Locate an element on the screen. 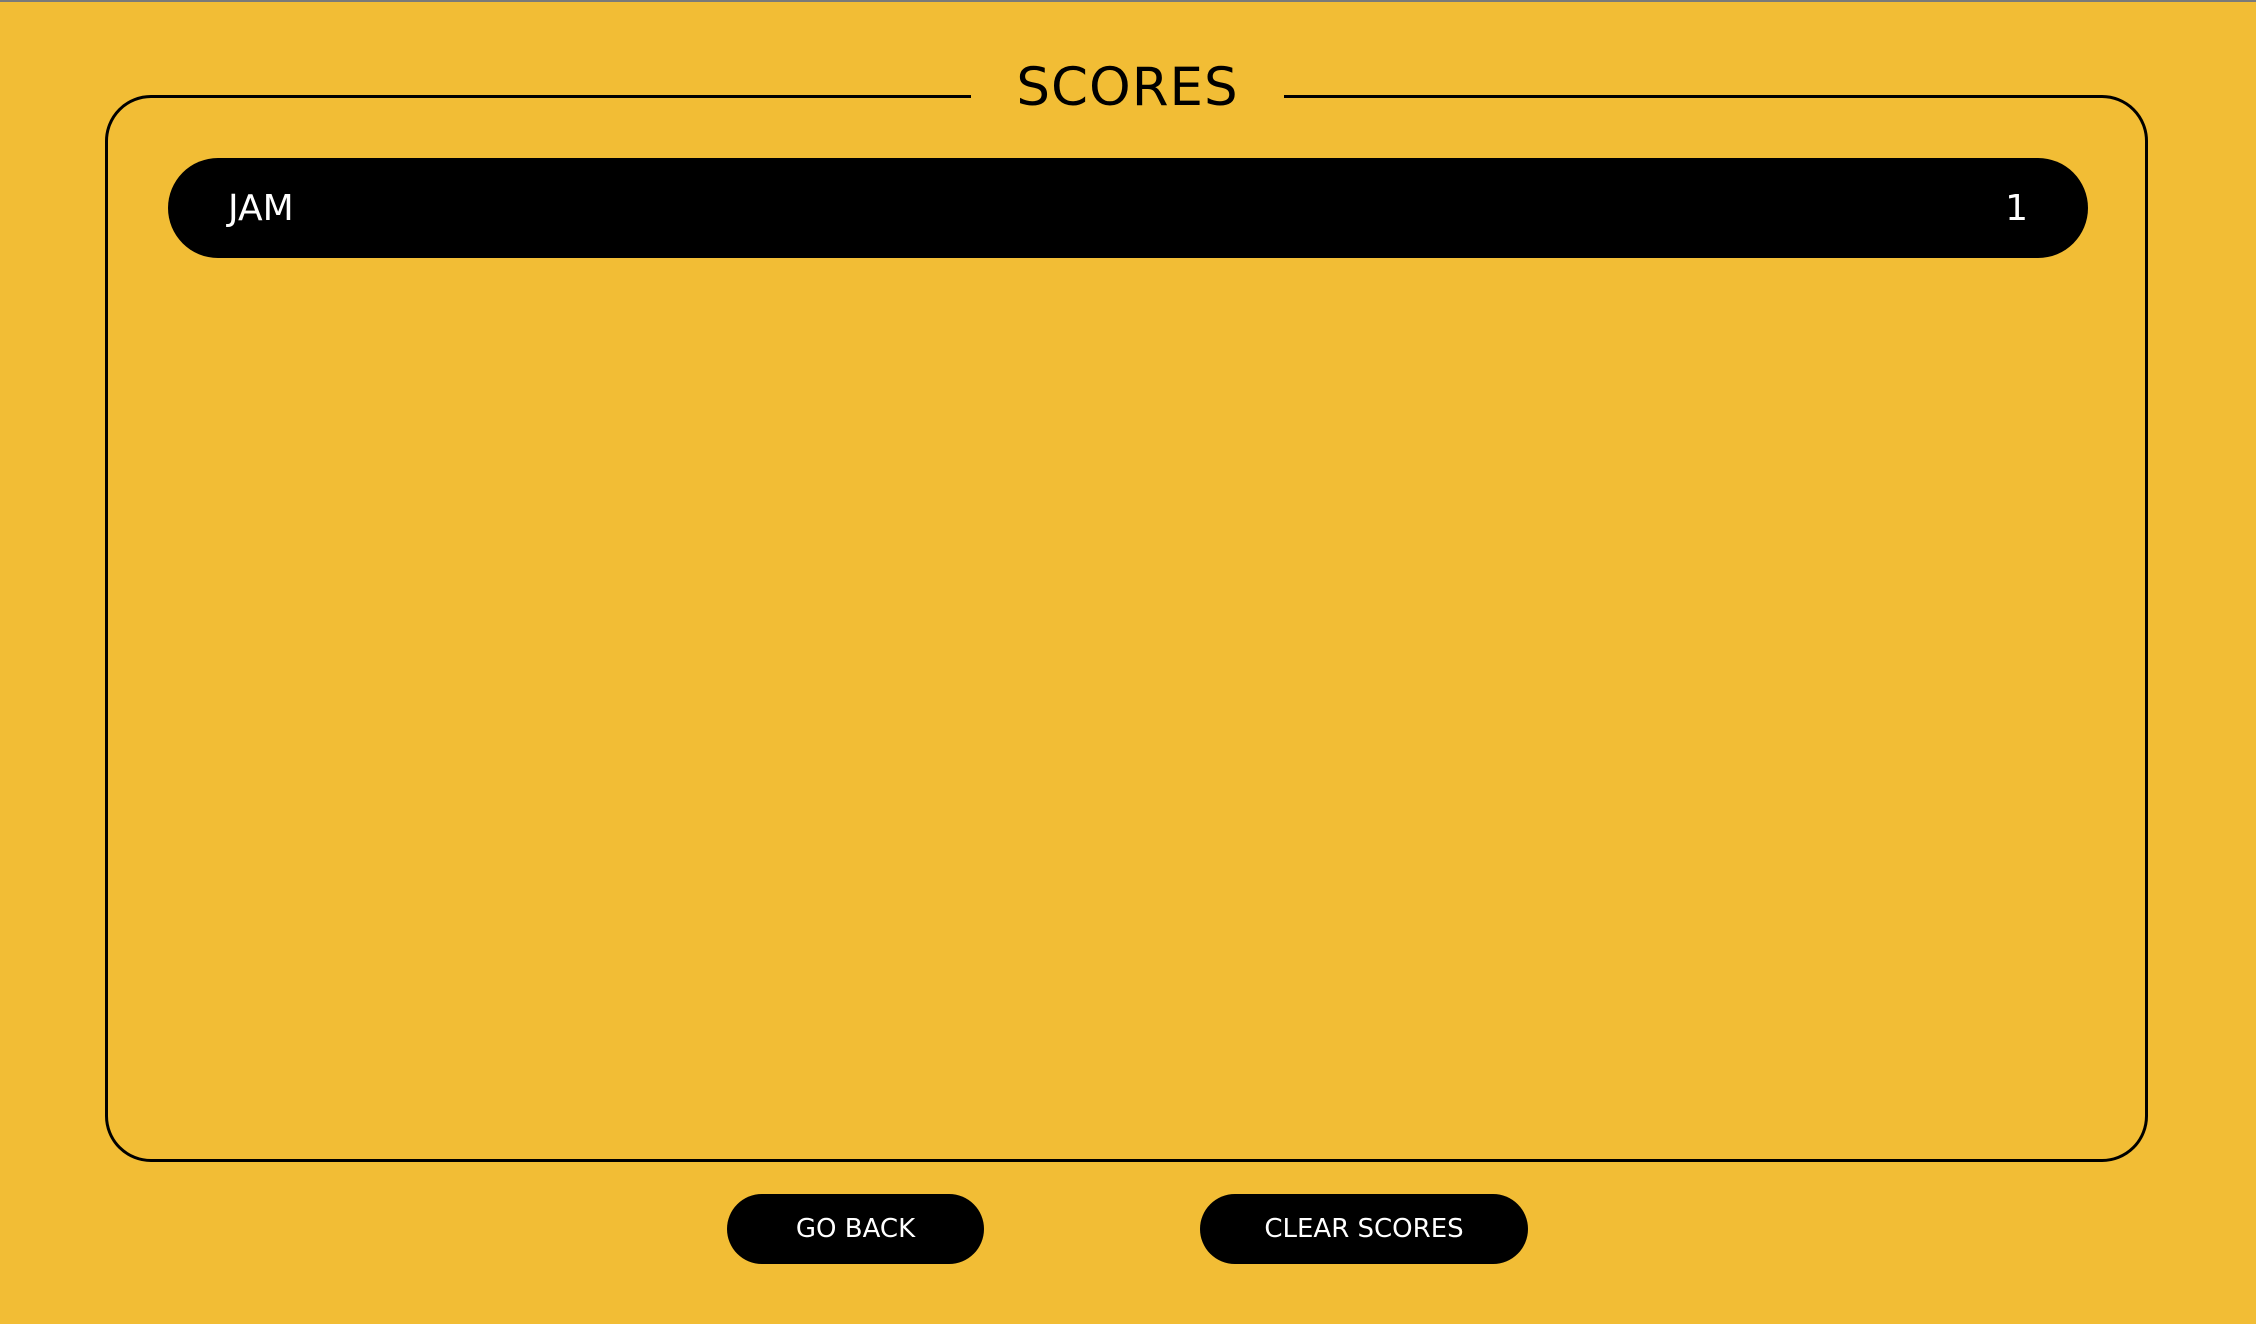 This screenshot has height=1324, width=2256. score-list: JAM 1 is located at coordinates (1128, 208).